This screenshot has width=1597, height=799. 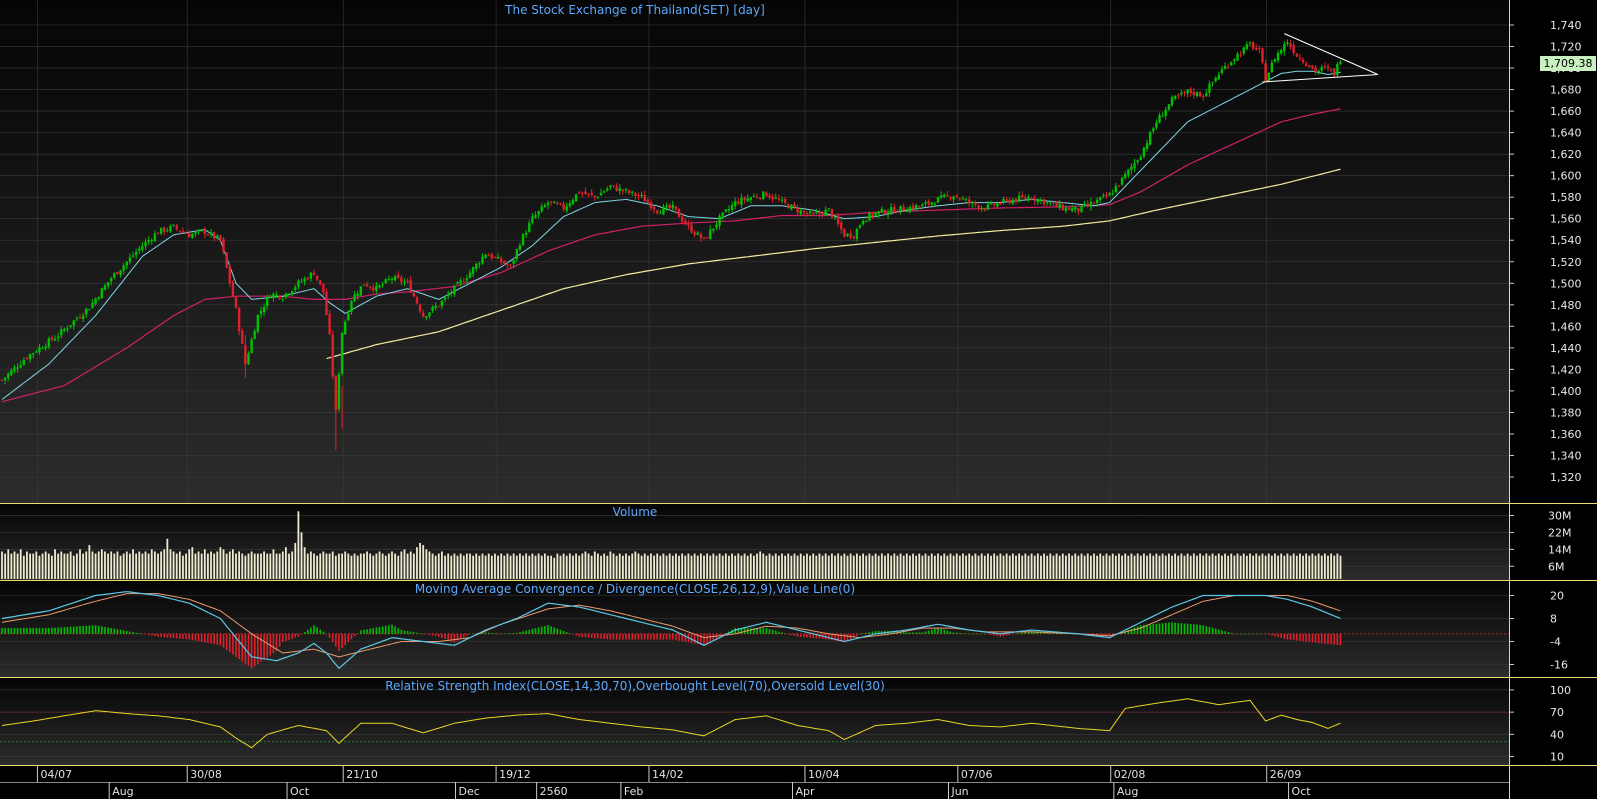 What do you see at coordinates (977, 774) in the screenshot?
I see `x-date-label: 07/06` at bounding box center [977, 774].